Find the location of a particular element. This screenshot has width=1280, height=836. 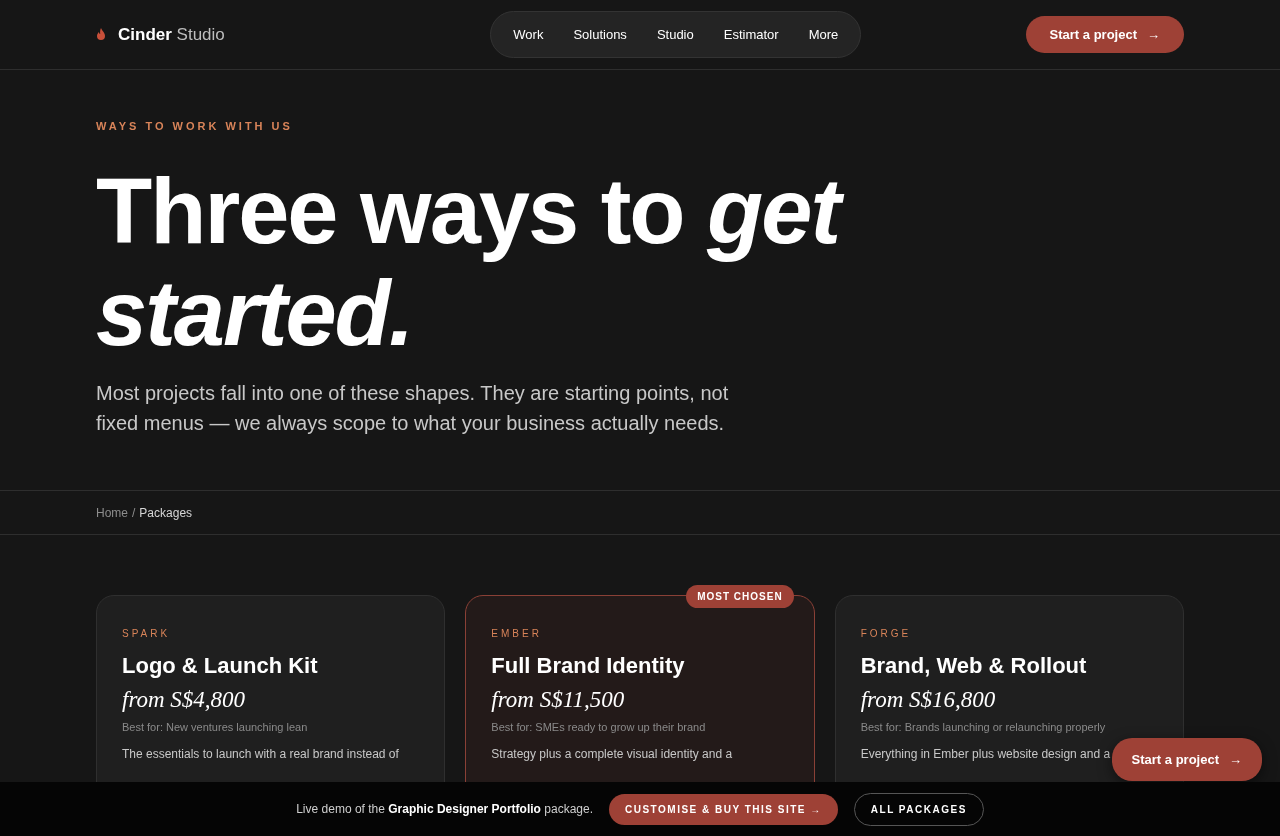

package-description: Strategy plus a complete visual identity and a is located at coordinates (612, 754).